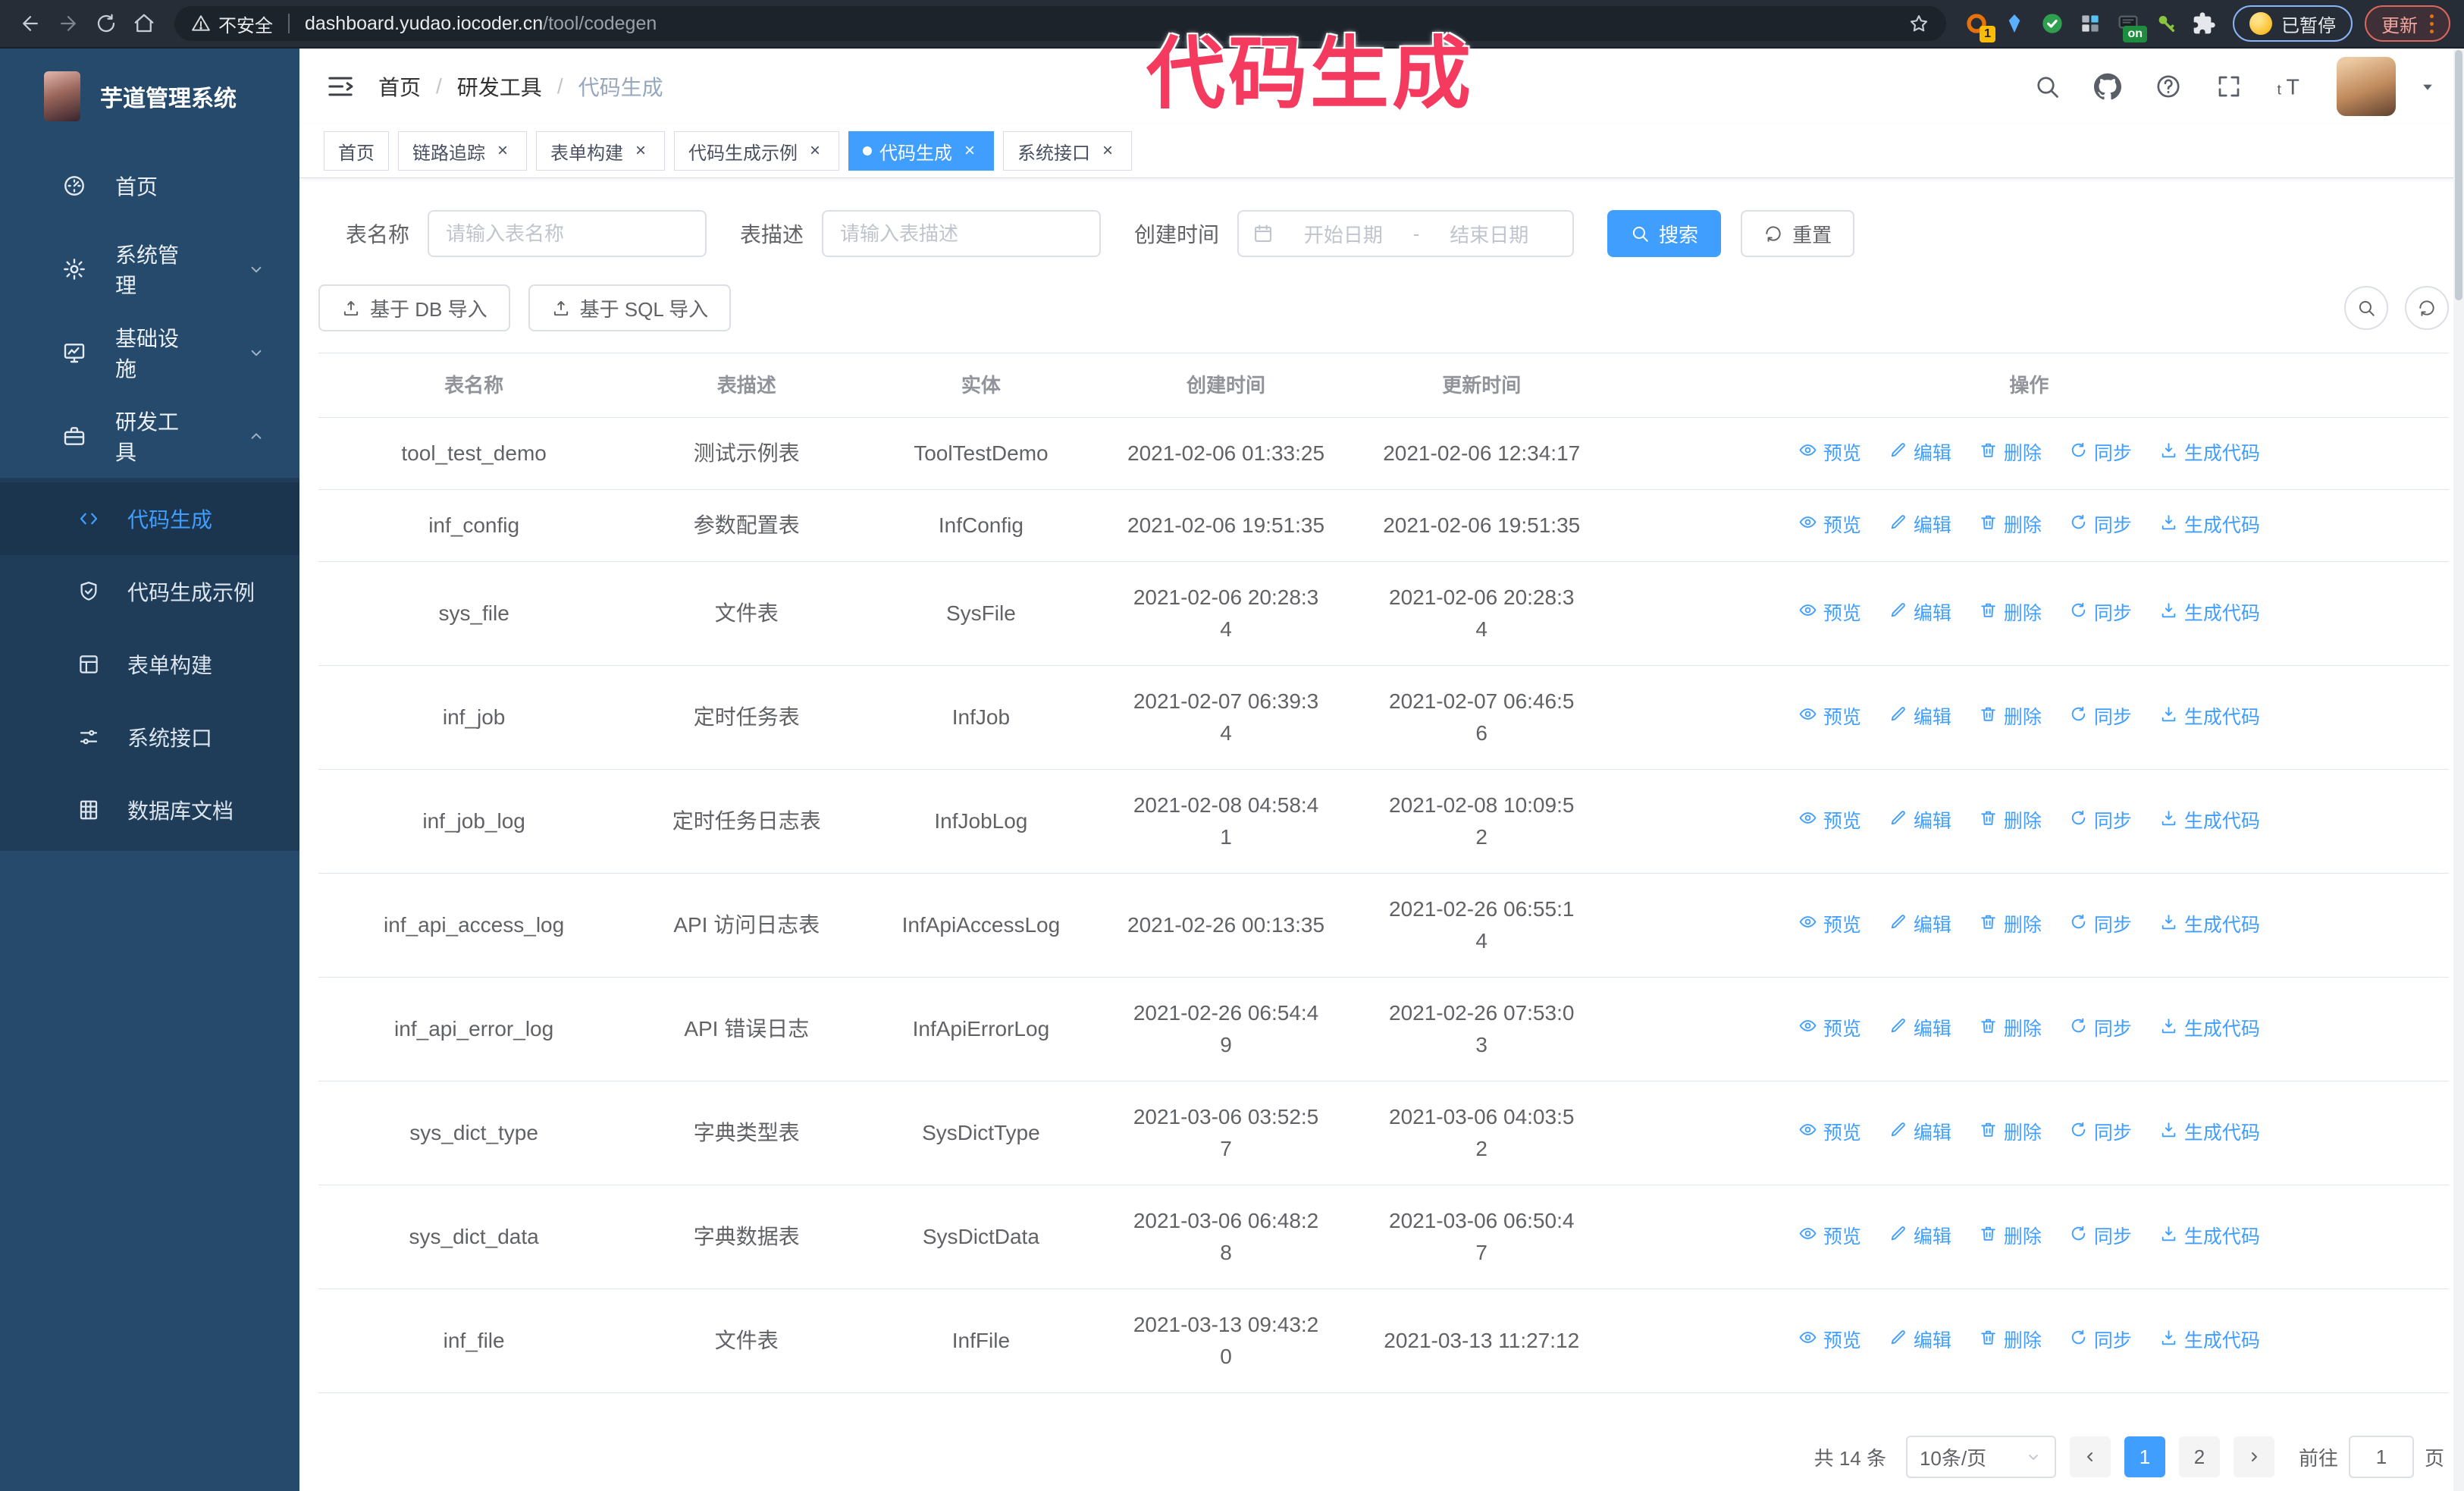 This screenshot has width=2464, height=1491. Describe the element at coordinates (2169, 86) in the screenshot. I see `help-icon` at that location.